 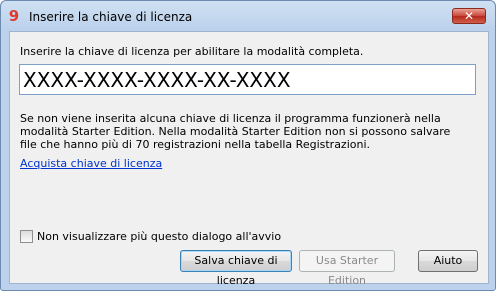 I want to click on save-license-button: Salva chiave di licenza, so click(x=236, y=268).